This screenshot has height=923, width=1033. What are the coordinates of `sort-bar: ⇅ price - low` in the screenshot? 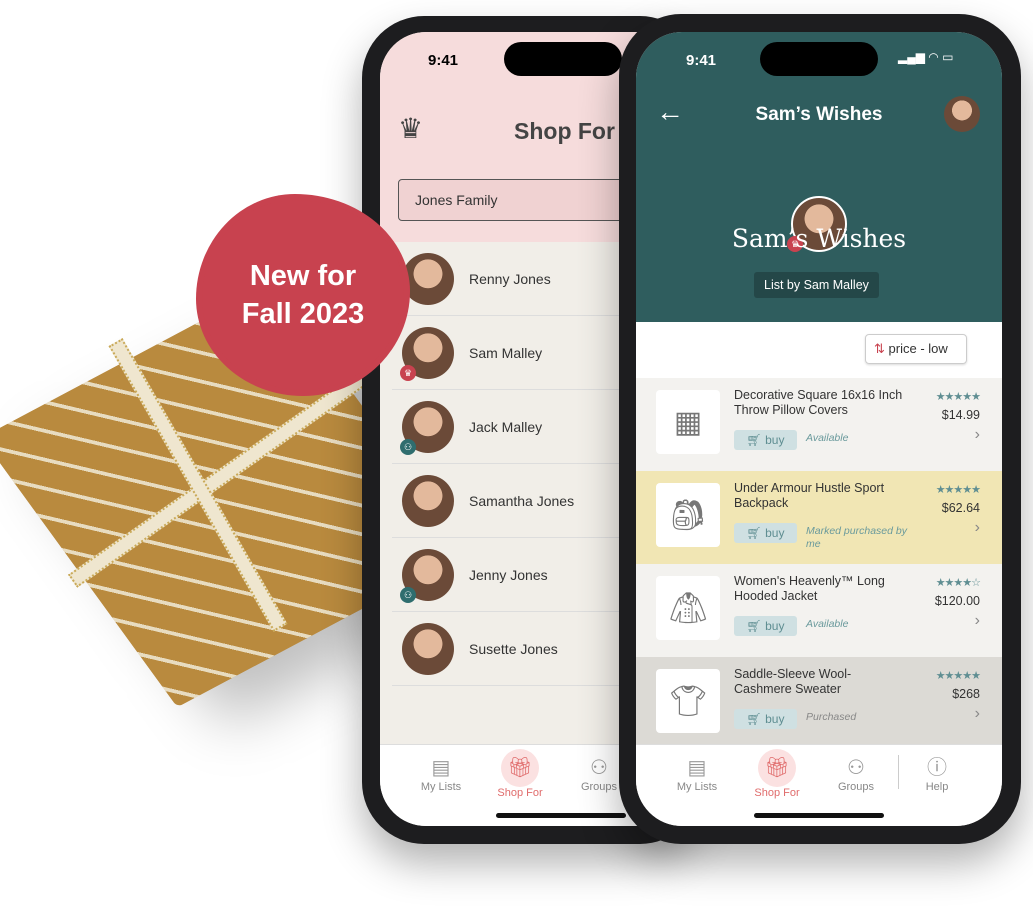 It's located at (819, 350).